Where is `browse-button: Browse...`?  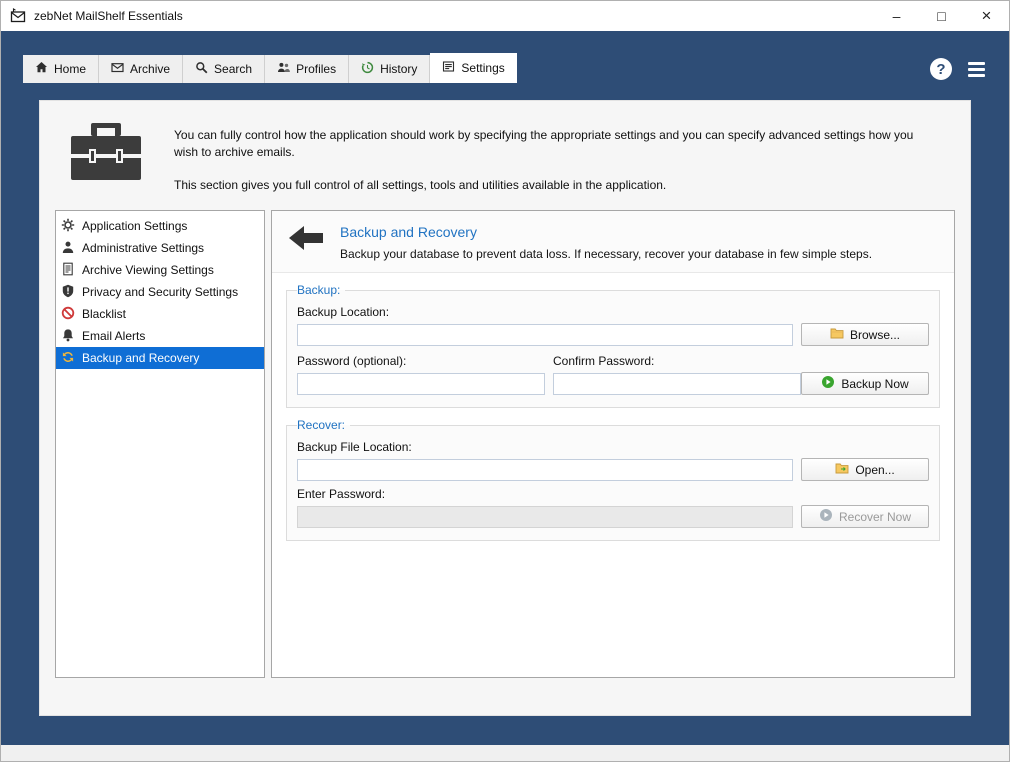
browse-button: Browse... is located at coordinates (865, 335).